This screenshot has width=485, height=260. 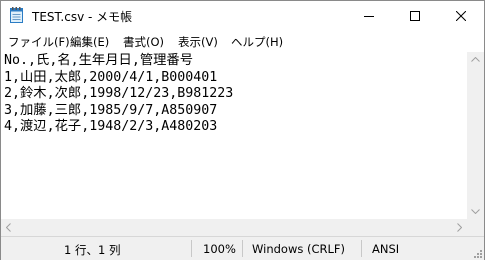 What do you see at coordinates (459, 227) in the screenshot?
I see `scroll-right-arrow-icon` at bounding box center [459, 227].